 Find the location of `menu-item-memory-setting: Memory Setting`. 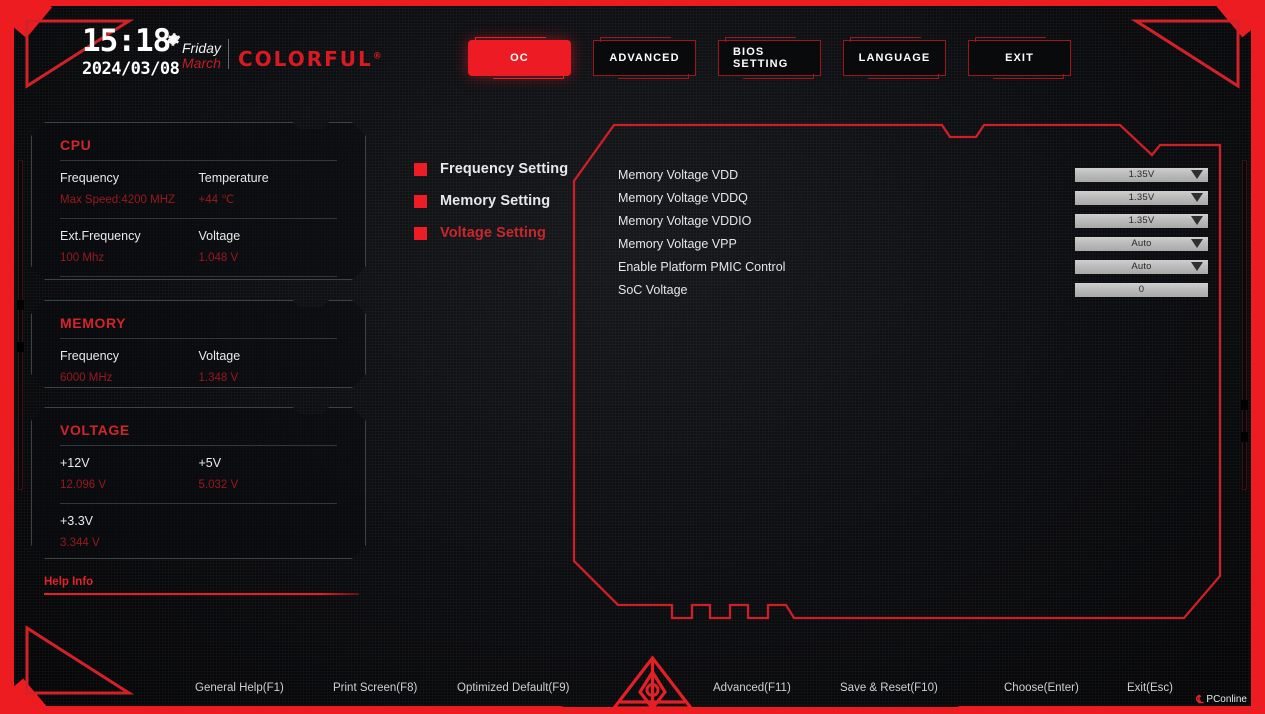

menu-item-memory-setting: Memory Setting is located at coordinates (491, 201).